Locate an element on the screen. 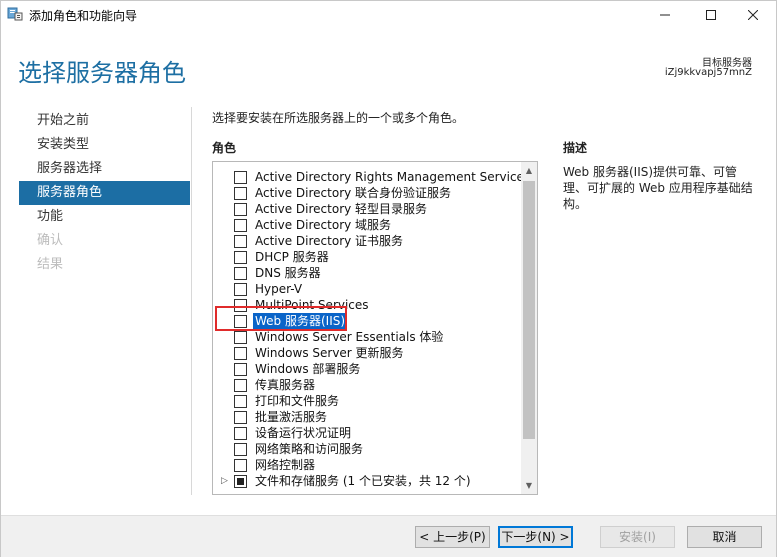 The height and width of the screenshot is (557, 777). role-label: MultiPoint Services is located at coordinates (312, 305).